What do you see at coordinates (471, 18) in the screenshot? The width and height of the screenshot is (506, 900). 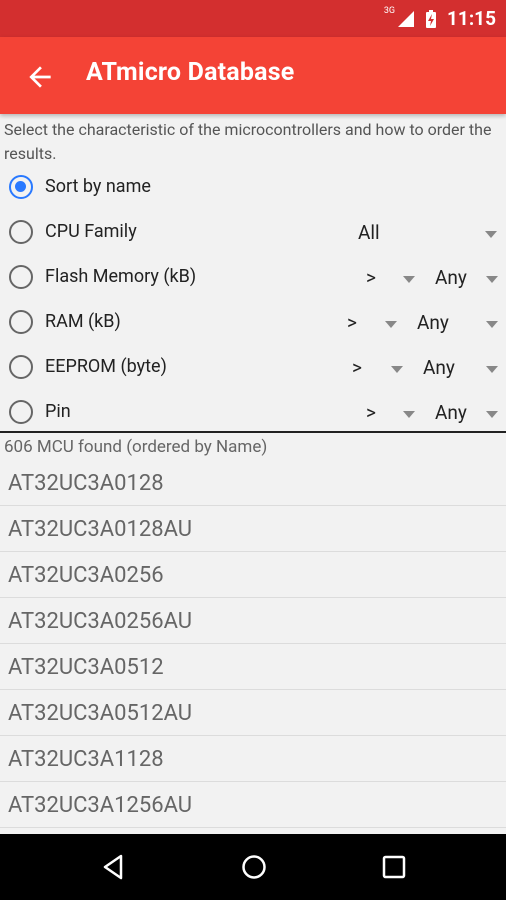 I see `clock: 11:15` at bounding box center [471, 18].